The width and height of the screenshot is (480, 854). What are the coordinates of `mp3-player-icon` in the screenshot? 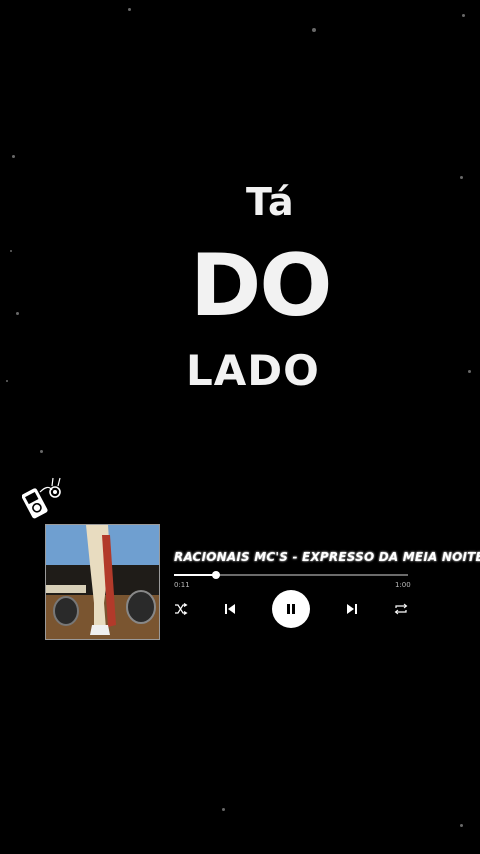 It's located at (44, 499).